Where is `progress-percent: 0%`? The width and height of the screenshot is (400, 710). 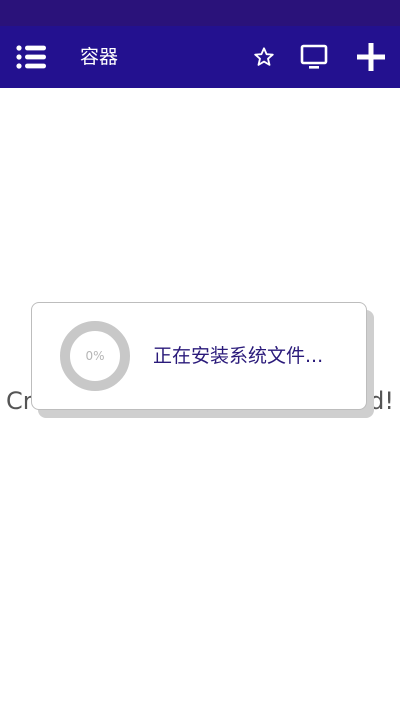
progress-percent: 0% is located at coordinates (95, 356).